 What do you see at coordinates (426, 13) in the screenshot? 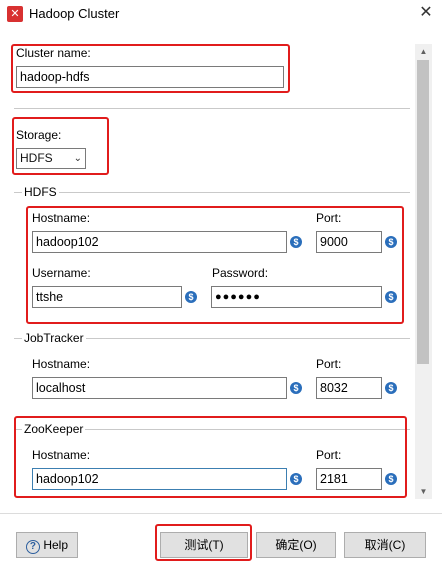
I see `close-icon: ✕` at bounding box center [426, 13].